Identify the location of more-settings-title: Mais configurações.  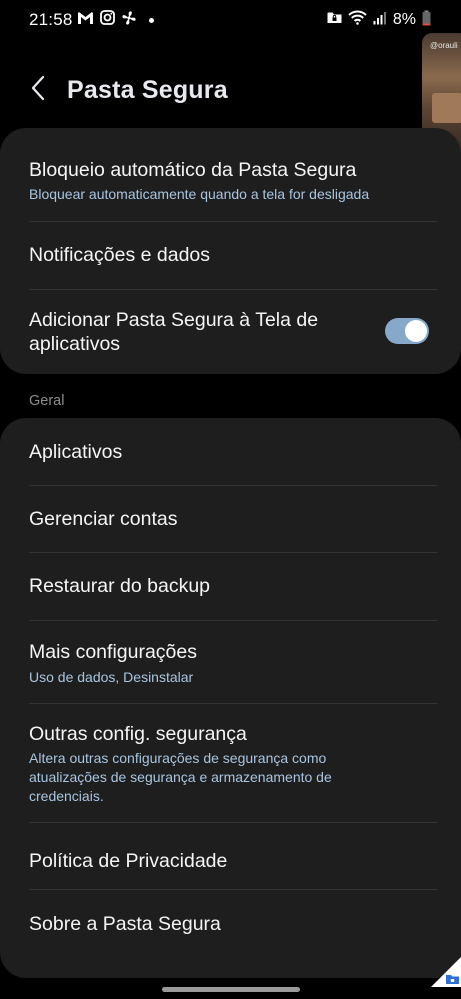
(113, 652).